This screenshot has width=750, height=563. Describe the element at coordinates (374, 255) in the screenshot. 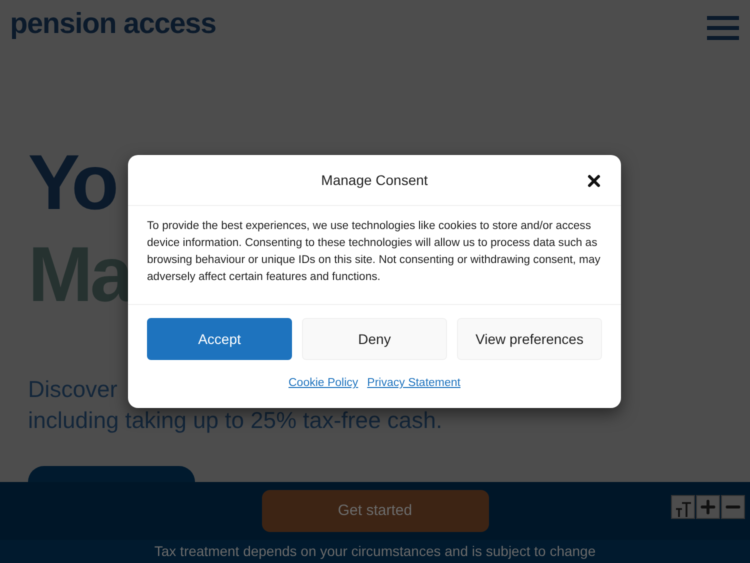

I see `consent-text: To provide the best experiences, we use technologies like cookies to store and/or access device information. Consenting to these technologies will allow us to process data such as browsing behaviour or unique IDs on this site. Not consenting or withdrawing consent, may adversely affect certain features and functions.` at that location.